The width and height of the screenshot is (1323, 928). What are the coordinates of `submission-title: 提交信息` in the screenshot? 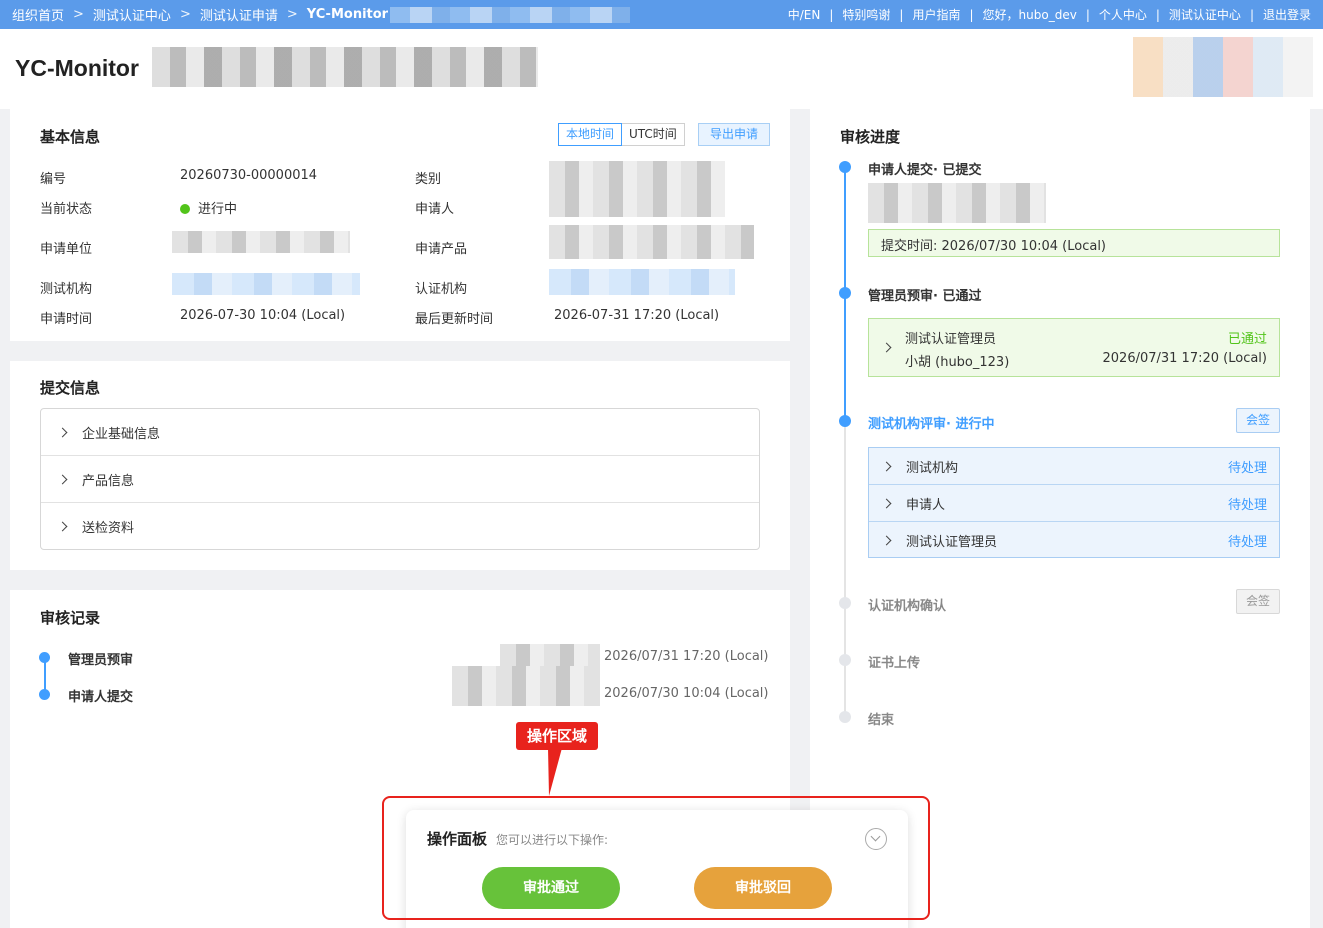 It's located at (70, 388).